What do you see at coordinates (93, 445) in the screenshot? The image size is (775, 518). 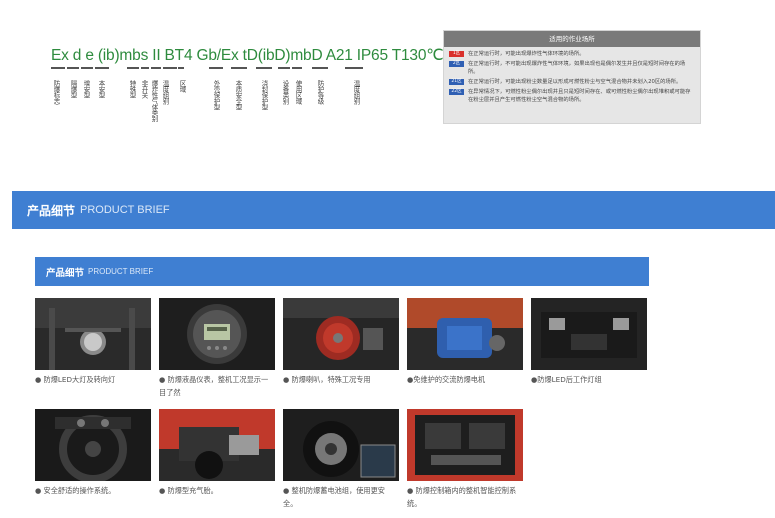 I see `operation-photo` at bounding box center [93, 445].